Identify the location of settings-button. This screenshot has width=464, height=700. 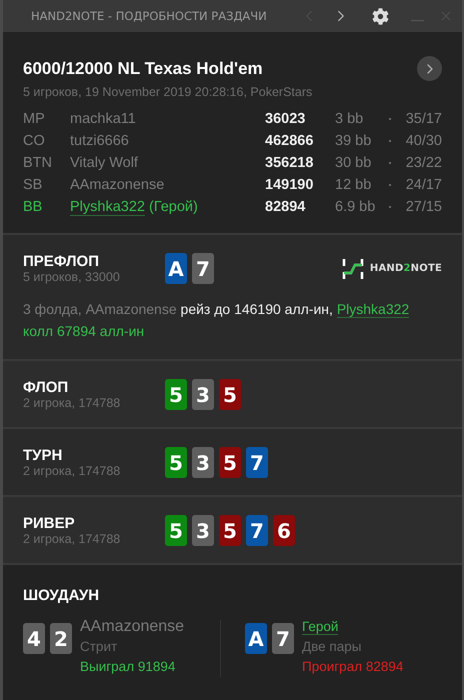
(380, 16).